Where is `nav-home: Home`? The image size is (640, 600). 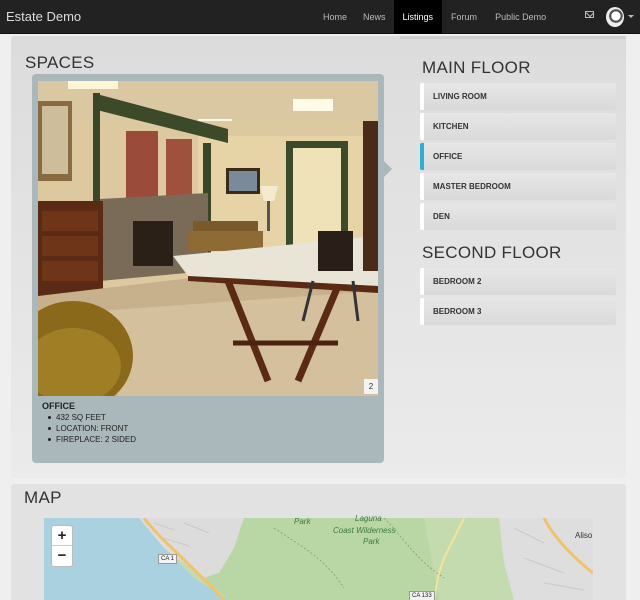
nav-home: Home is located at coordinates (335, 17).